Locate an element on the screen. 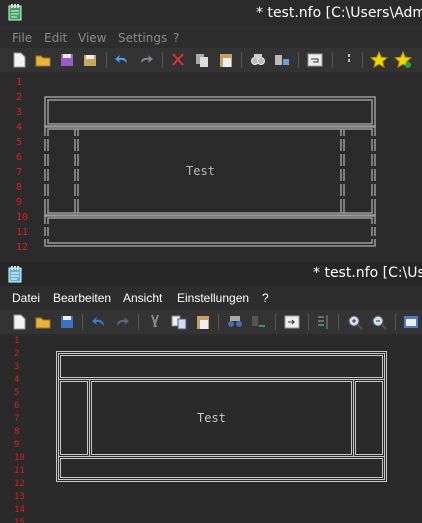  split-icon is located at coordinates (349, 60).